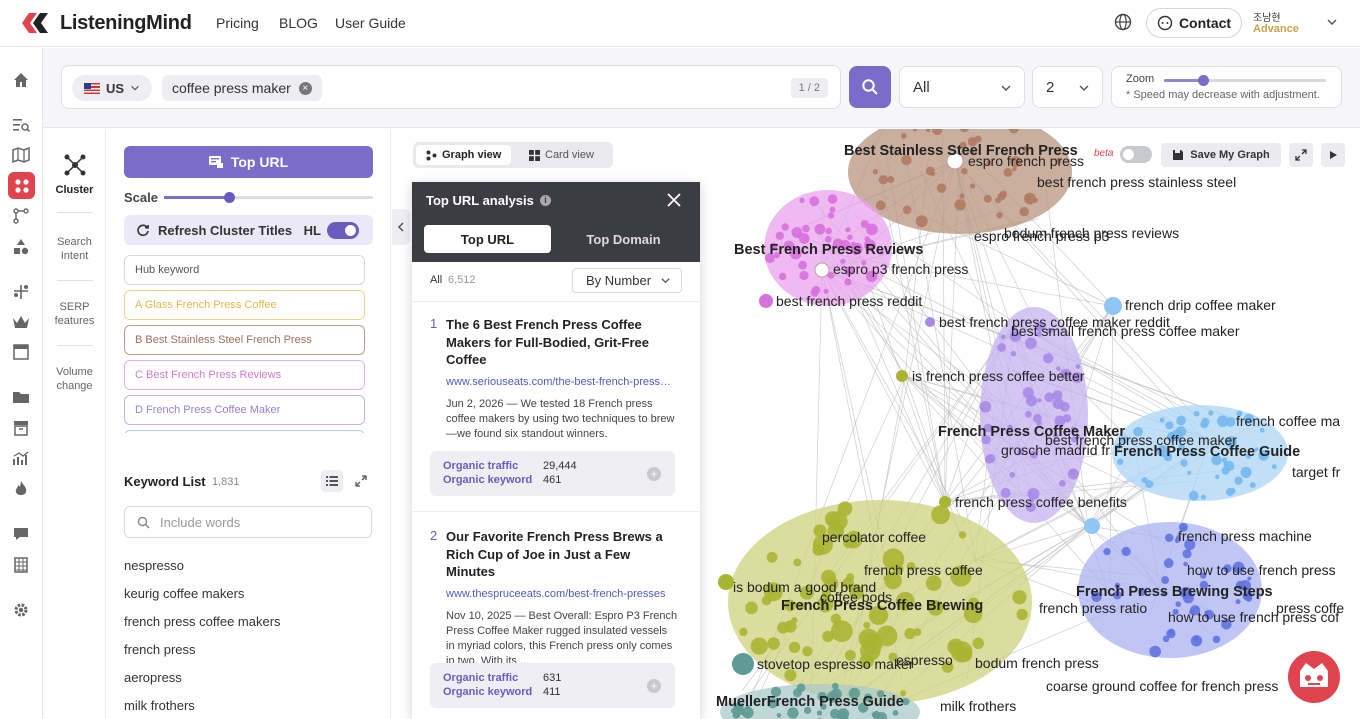 This screenshot has width=1360, height=719. I want to click on cluster-item: B Best Stainless Steel French Press, so click(244, 340).